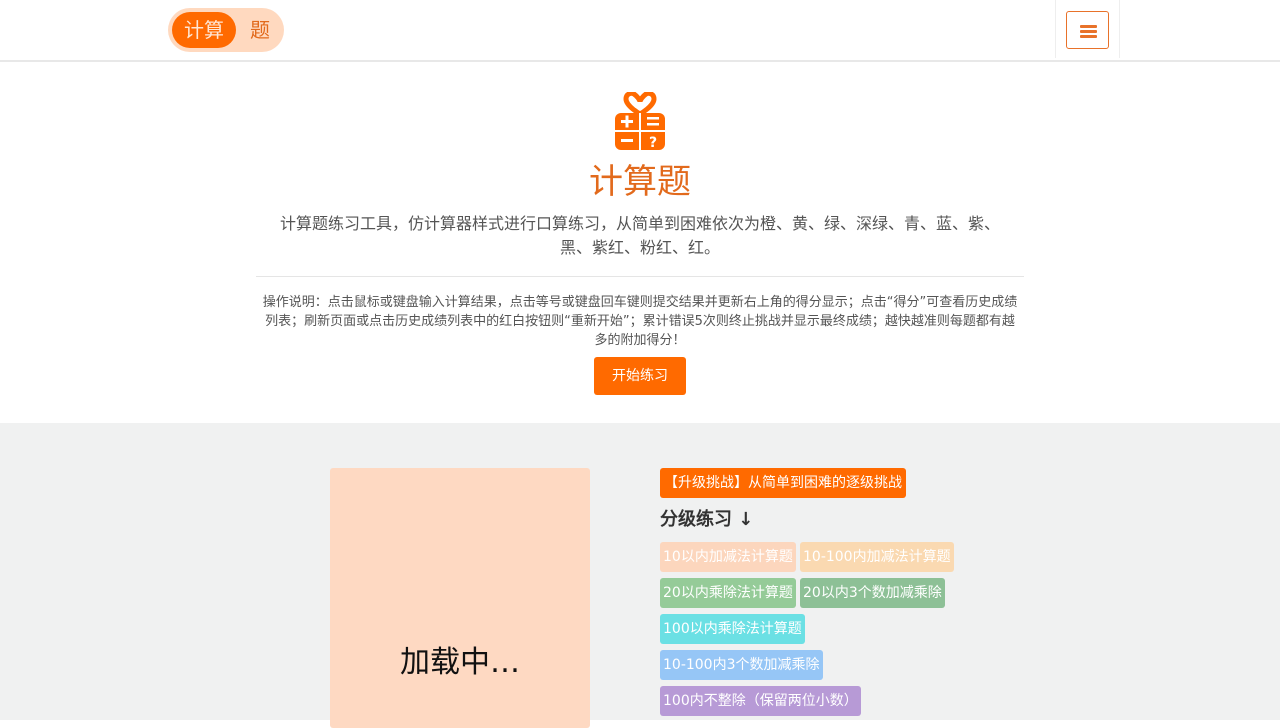 The image size is (1280, 728). I want to click on site-logo: 计算 题, so click(226, 30).